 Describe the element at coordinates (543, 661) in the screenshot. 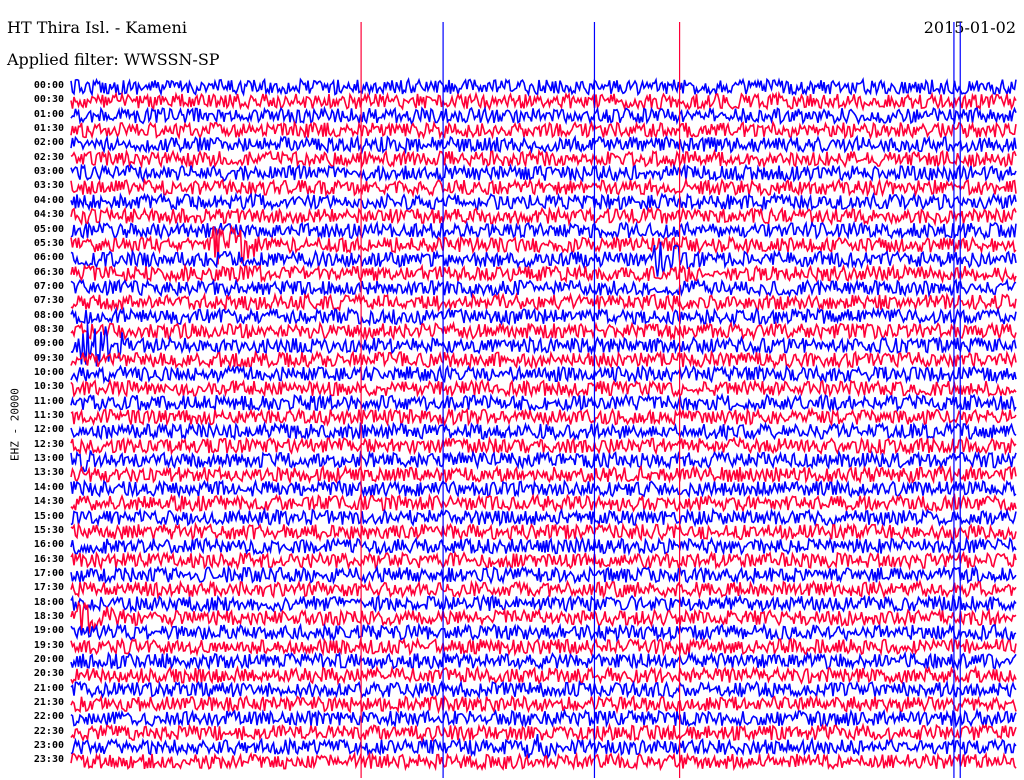

I see `trace-2000` at that location.